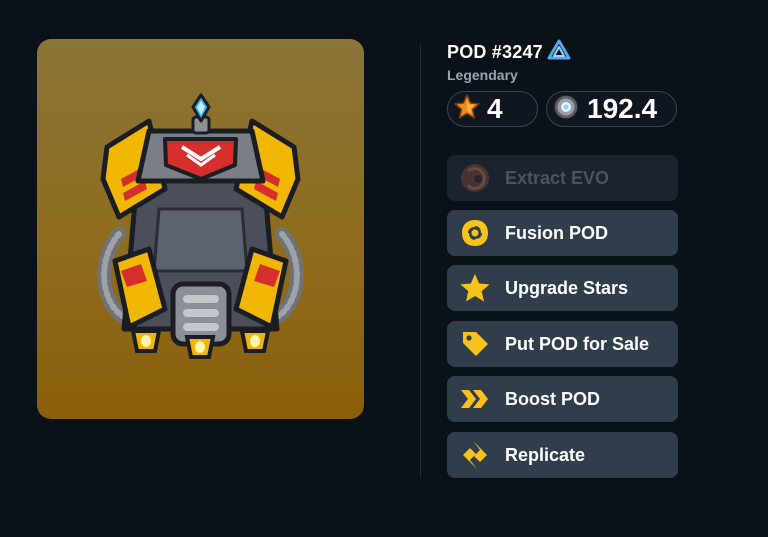 Image resolution: width=768 pixels, height=537 pixels. I want to click on fusion-icon, so click(475, 233).